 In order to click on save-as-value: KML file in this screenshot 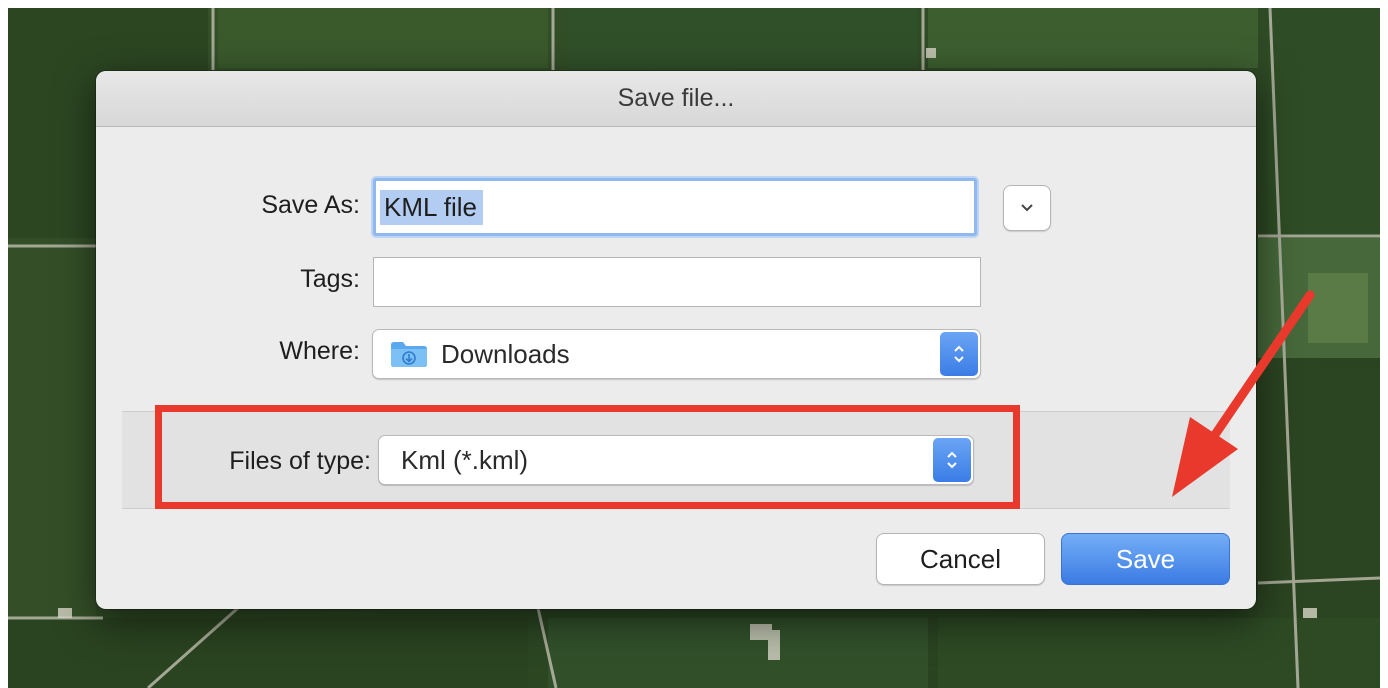, I will do `click(431, 207)`.